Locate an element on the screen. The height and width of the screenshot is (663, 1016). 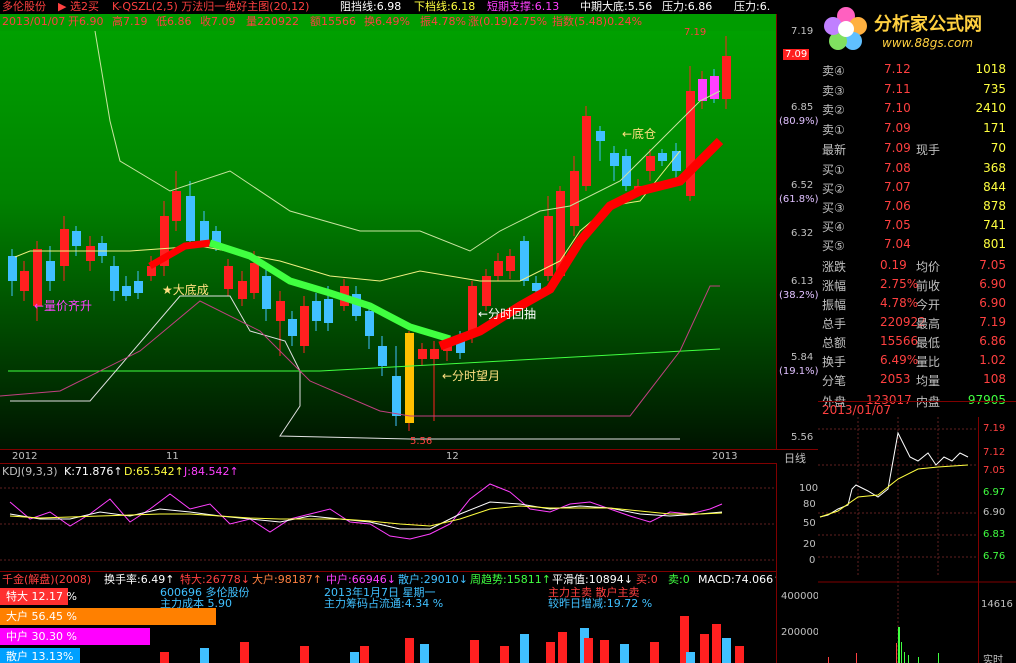
bid-row: 买② 7.07 844 is located at coordinates (914, 187).